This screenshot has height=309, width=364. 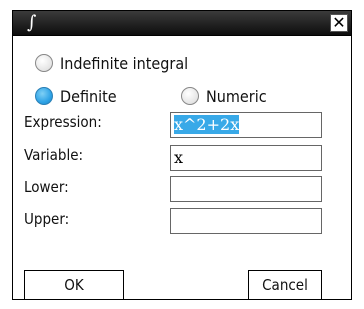 I want to click on radio-indefinite-integral: Indefinite integral, so click(x=111, y=63).